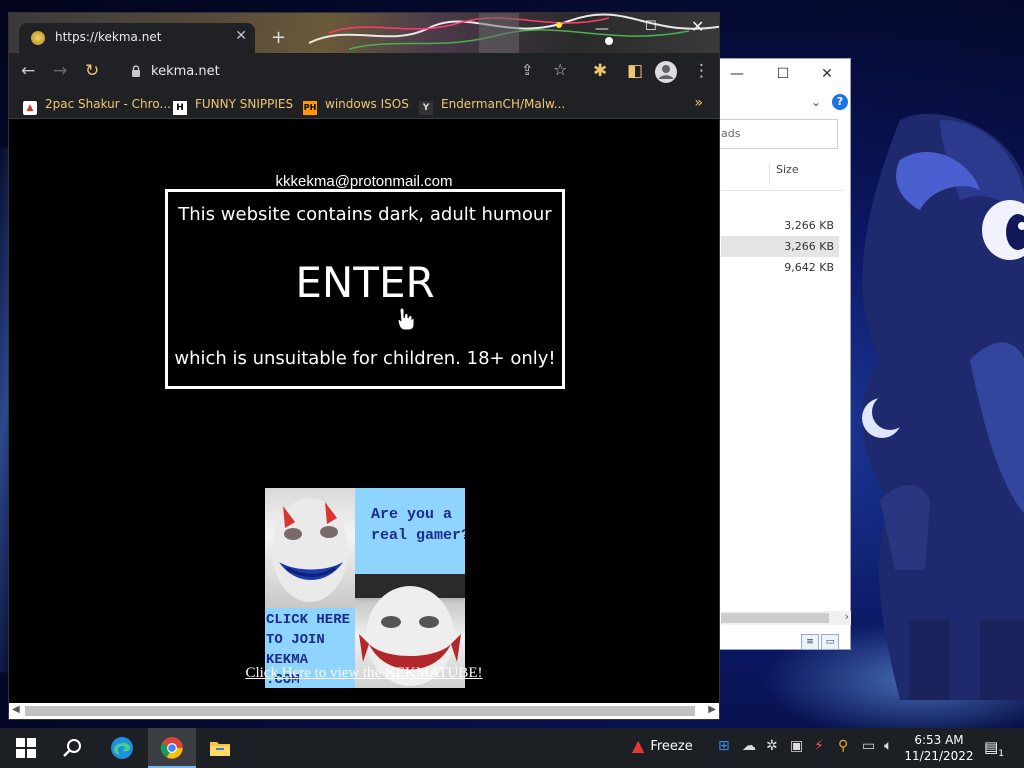 Image resolution: width=1024 pixels, height=768 pixels. I want to click on chevron-down-icon: ⌄, so click(816, 102).